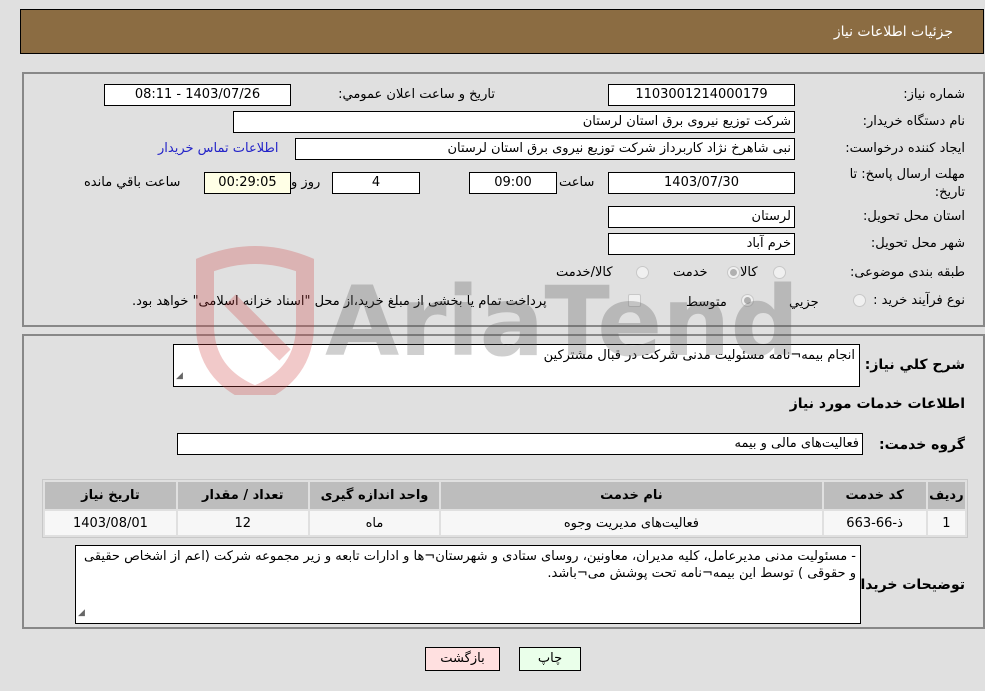 The height and width of the screenshot is (691, 985). I want to click on buyer-org-label: نام دستگاه خريدار:, so click(913, 121).